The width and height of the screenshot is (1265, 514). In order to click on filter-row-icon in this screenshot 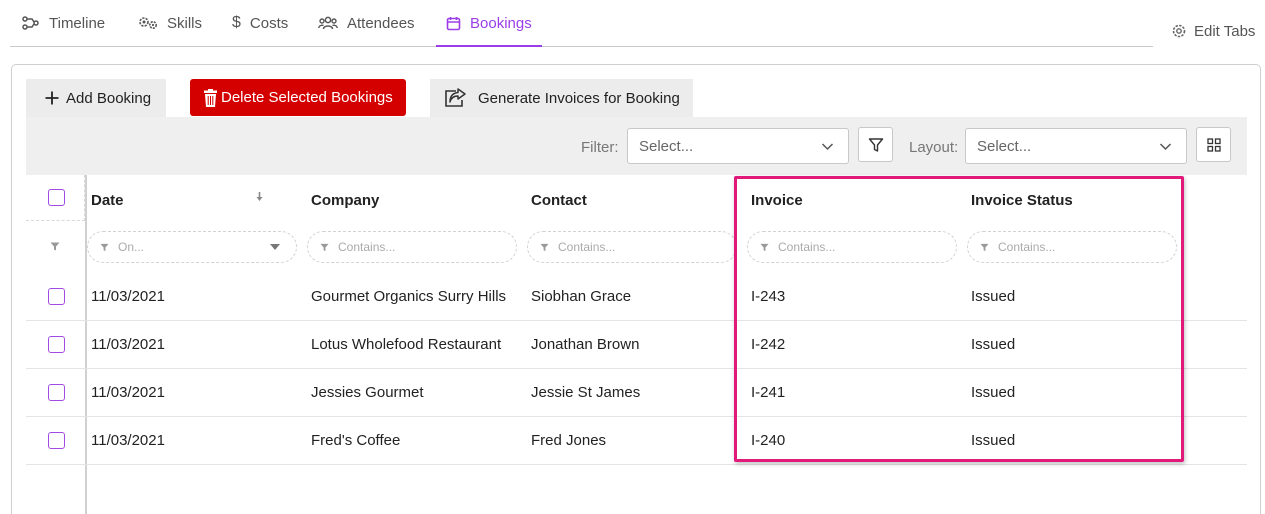, I will do `click(55, 246)`.